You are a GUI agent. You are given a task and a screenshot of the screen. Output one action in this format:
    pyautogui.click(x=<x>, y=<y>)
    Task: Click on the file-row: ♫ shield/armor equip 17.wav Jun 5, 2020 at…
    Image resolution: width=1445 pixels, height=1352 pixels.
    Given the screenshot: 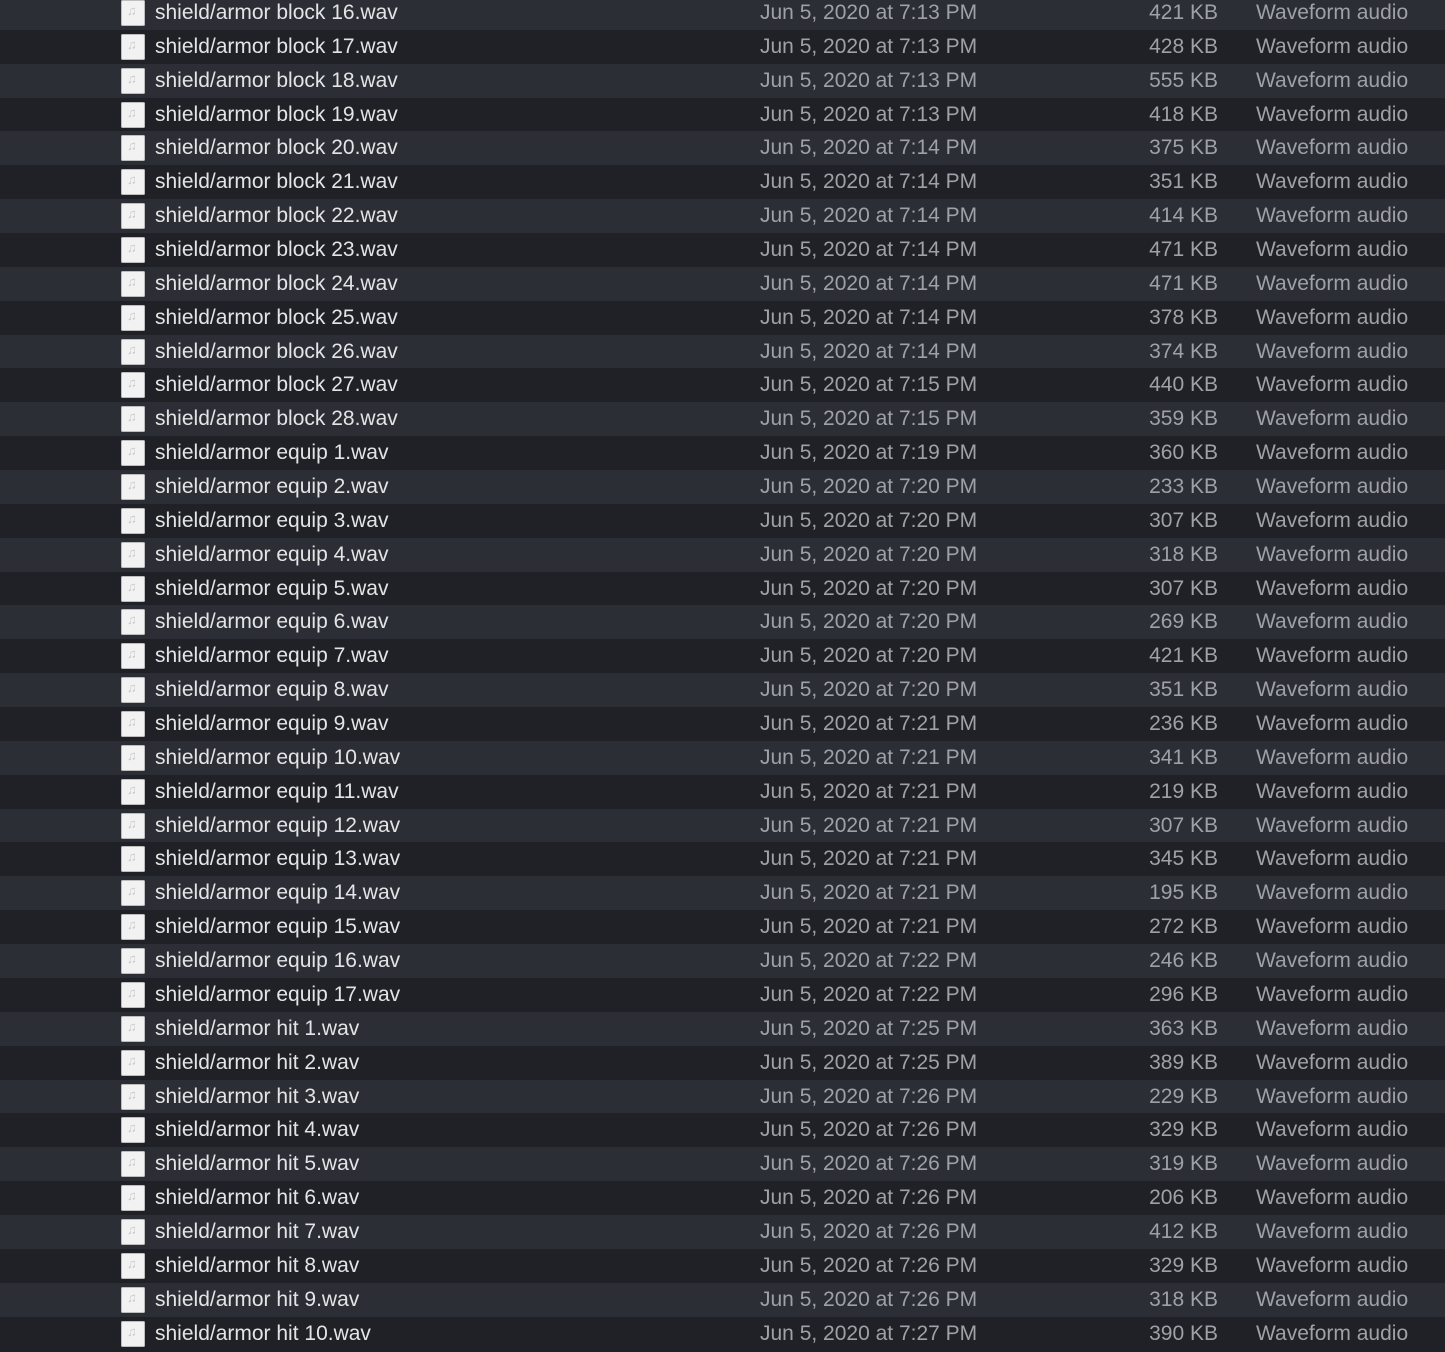 What is the action you would take?
    pyautogui.click(x=722, y=994)
    